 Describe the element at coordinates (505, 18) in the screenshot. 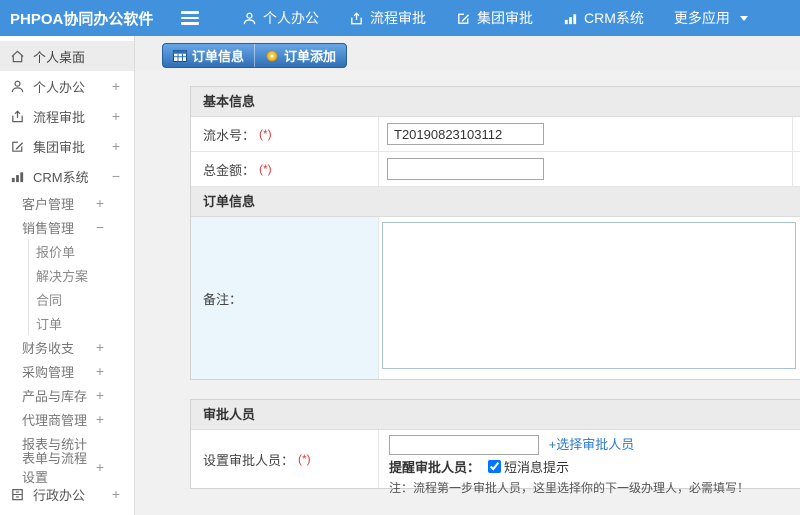

I see `nav-label: 集团审批` at that location.